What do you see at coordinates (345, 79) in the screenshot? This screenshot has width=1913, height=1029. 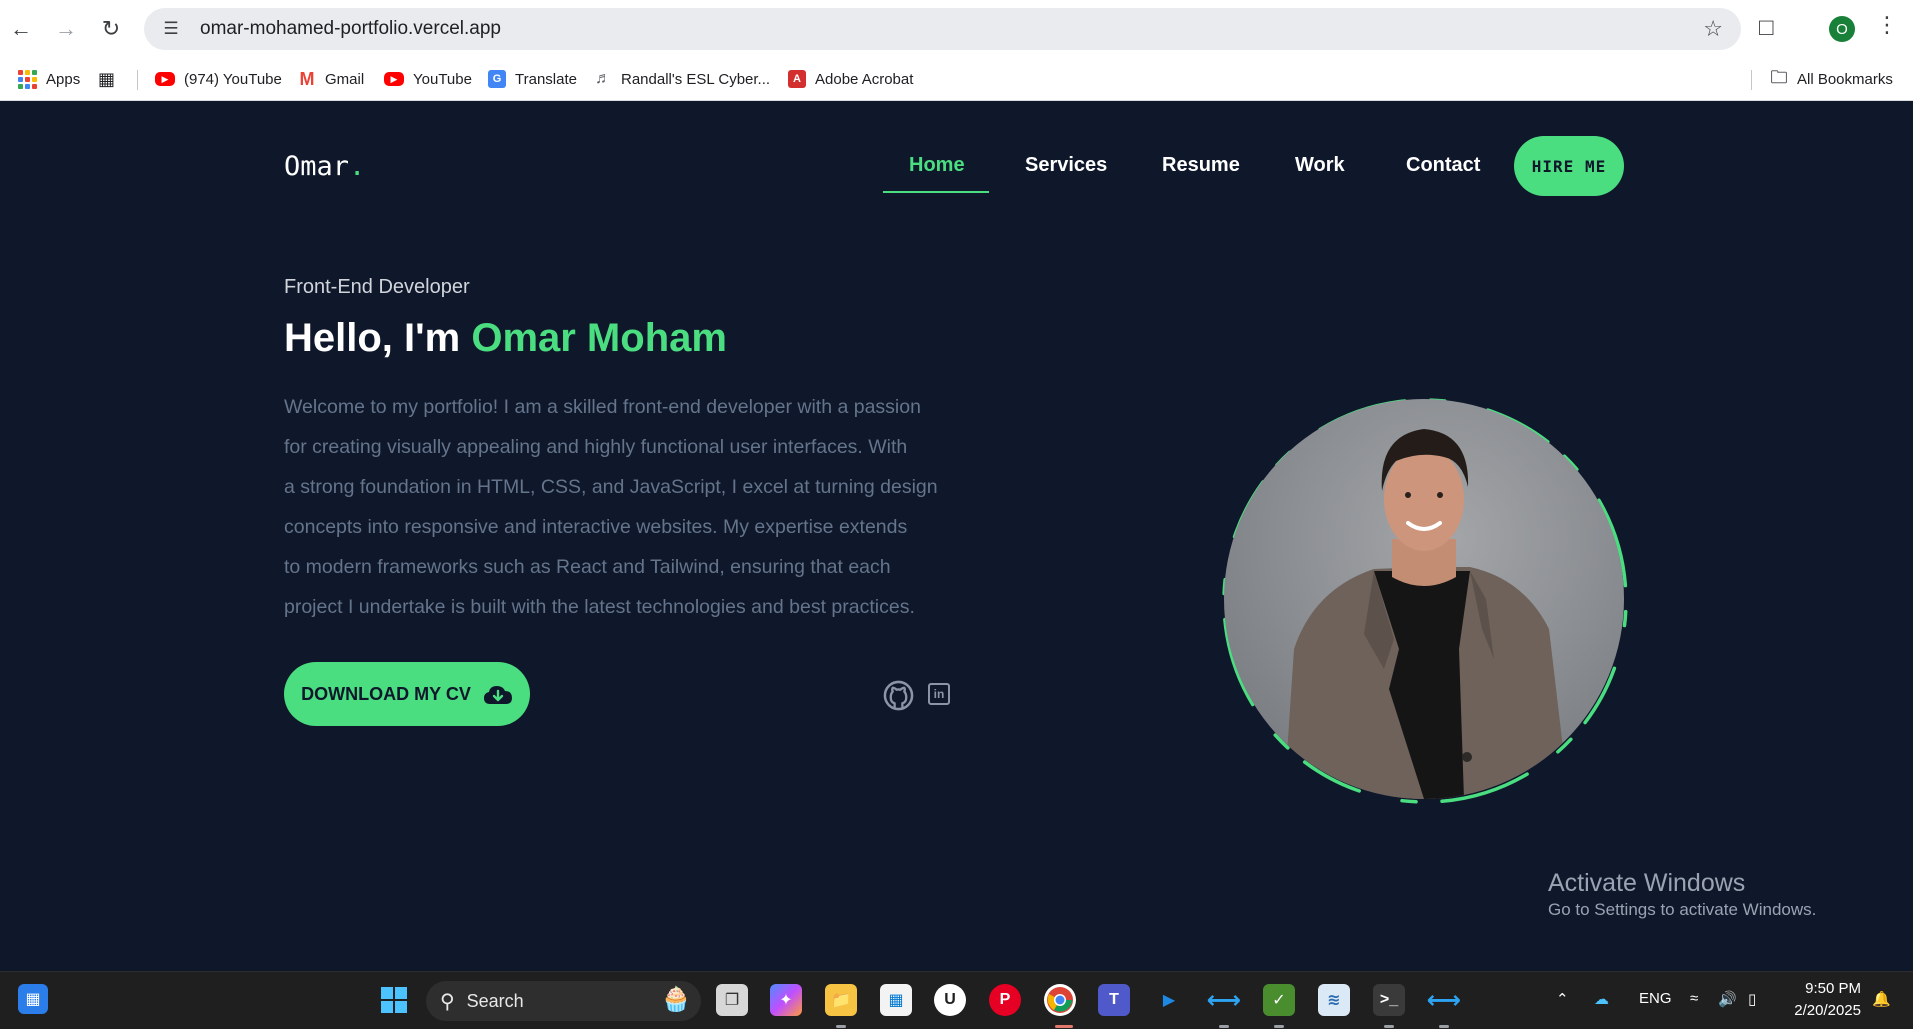 I see `bookmark-label: Gmail` at bounding box center [345, 79].